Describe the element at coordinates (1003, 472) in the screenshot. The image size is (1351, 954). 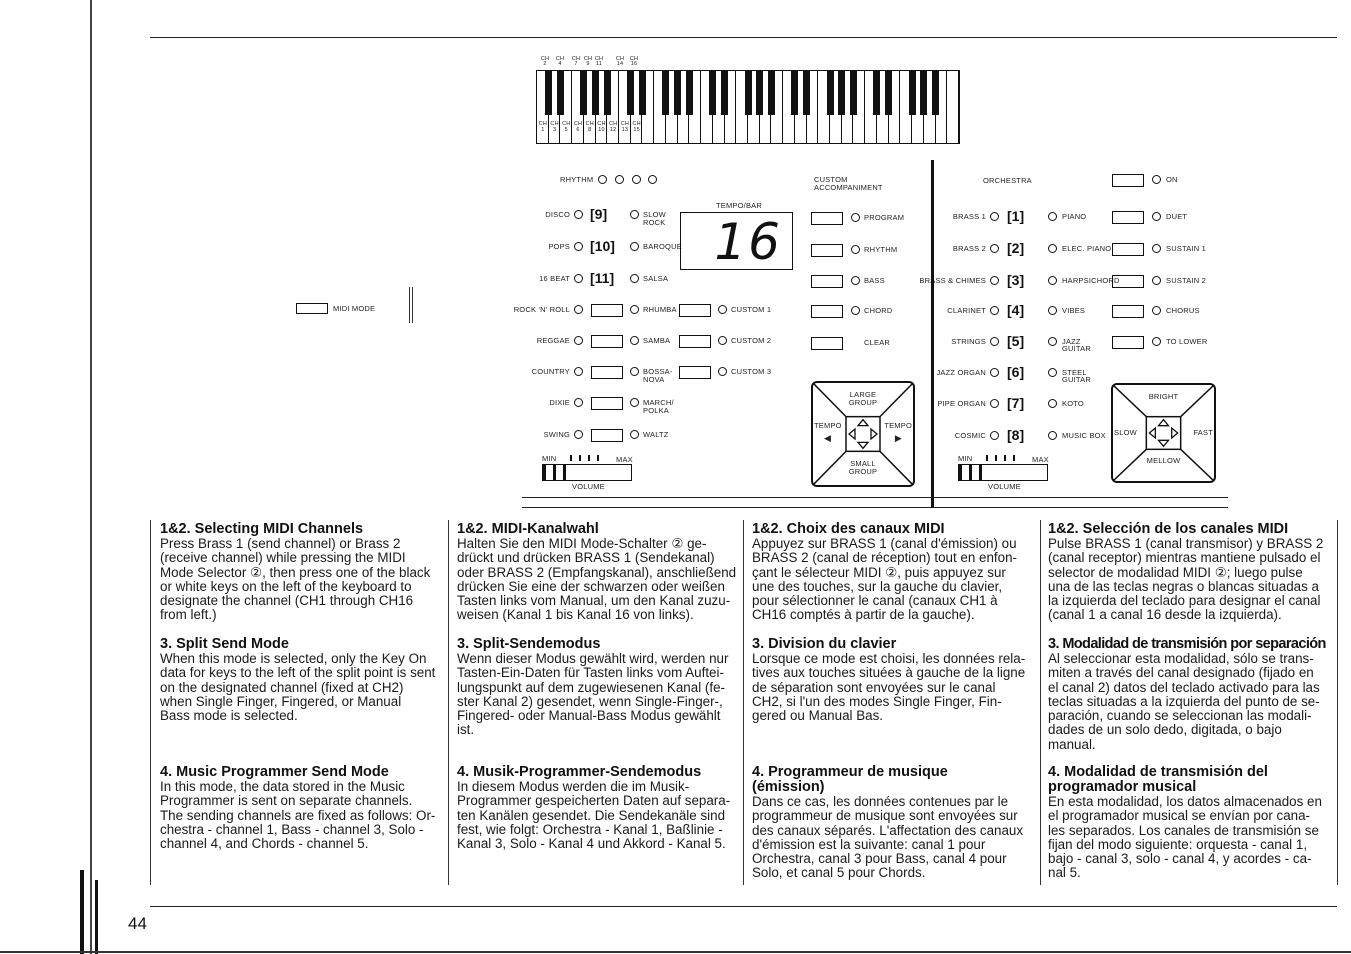
I see `orchestra-volume-slider` at that location.